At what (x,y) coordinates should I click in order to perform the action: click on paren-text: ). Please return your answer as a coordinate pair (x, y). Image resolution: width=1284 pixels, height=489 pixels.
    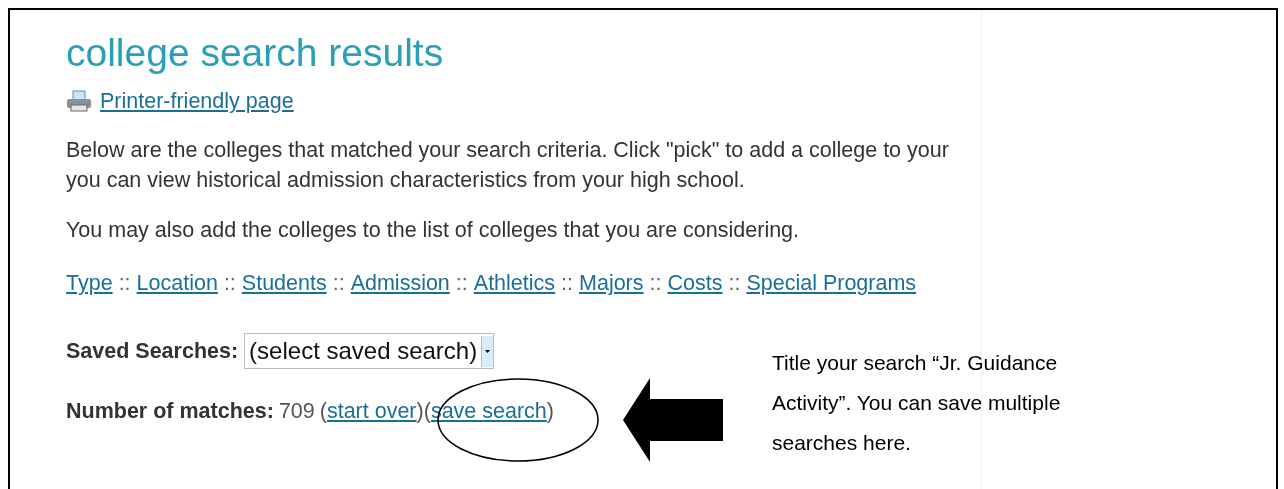
    Looking at the image, I should click on (550, 411).